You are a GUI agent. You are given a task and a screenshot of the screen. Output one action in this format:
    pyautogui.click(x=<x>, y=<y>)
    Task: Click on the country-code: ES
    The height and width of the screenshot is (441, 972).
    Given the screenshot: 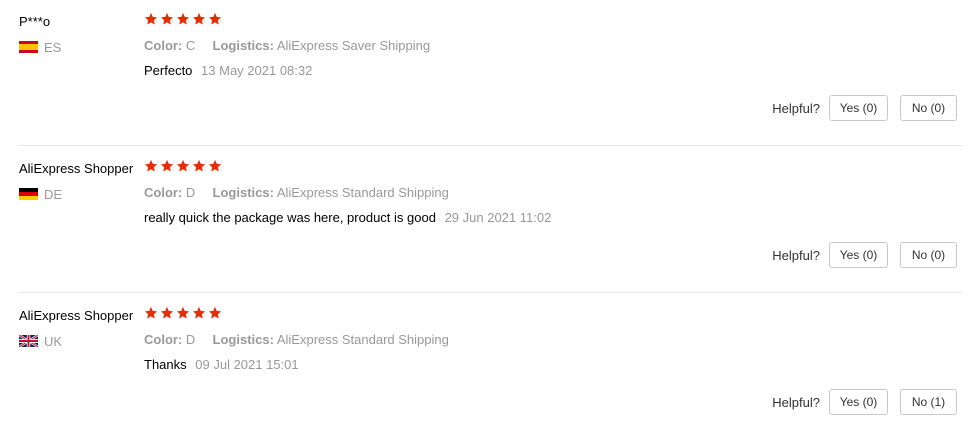 What is the action you would take?
    pyautogui.click(x=53, y=47)
    